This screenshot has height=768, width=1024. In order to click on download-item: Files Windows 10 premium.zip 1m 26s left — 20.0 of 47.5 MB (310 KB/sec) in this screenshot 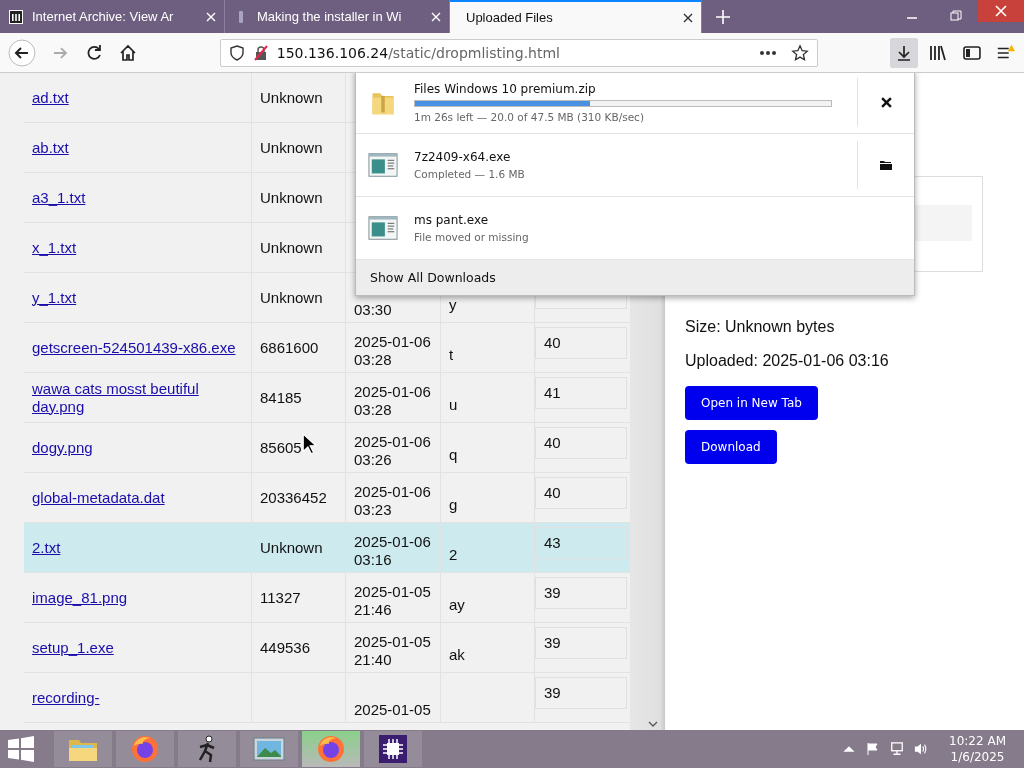, I will do `click(635, 103)`.